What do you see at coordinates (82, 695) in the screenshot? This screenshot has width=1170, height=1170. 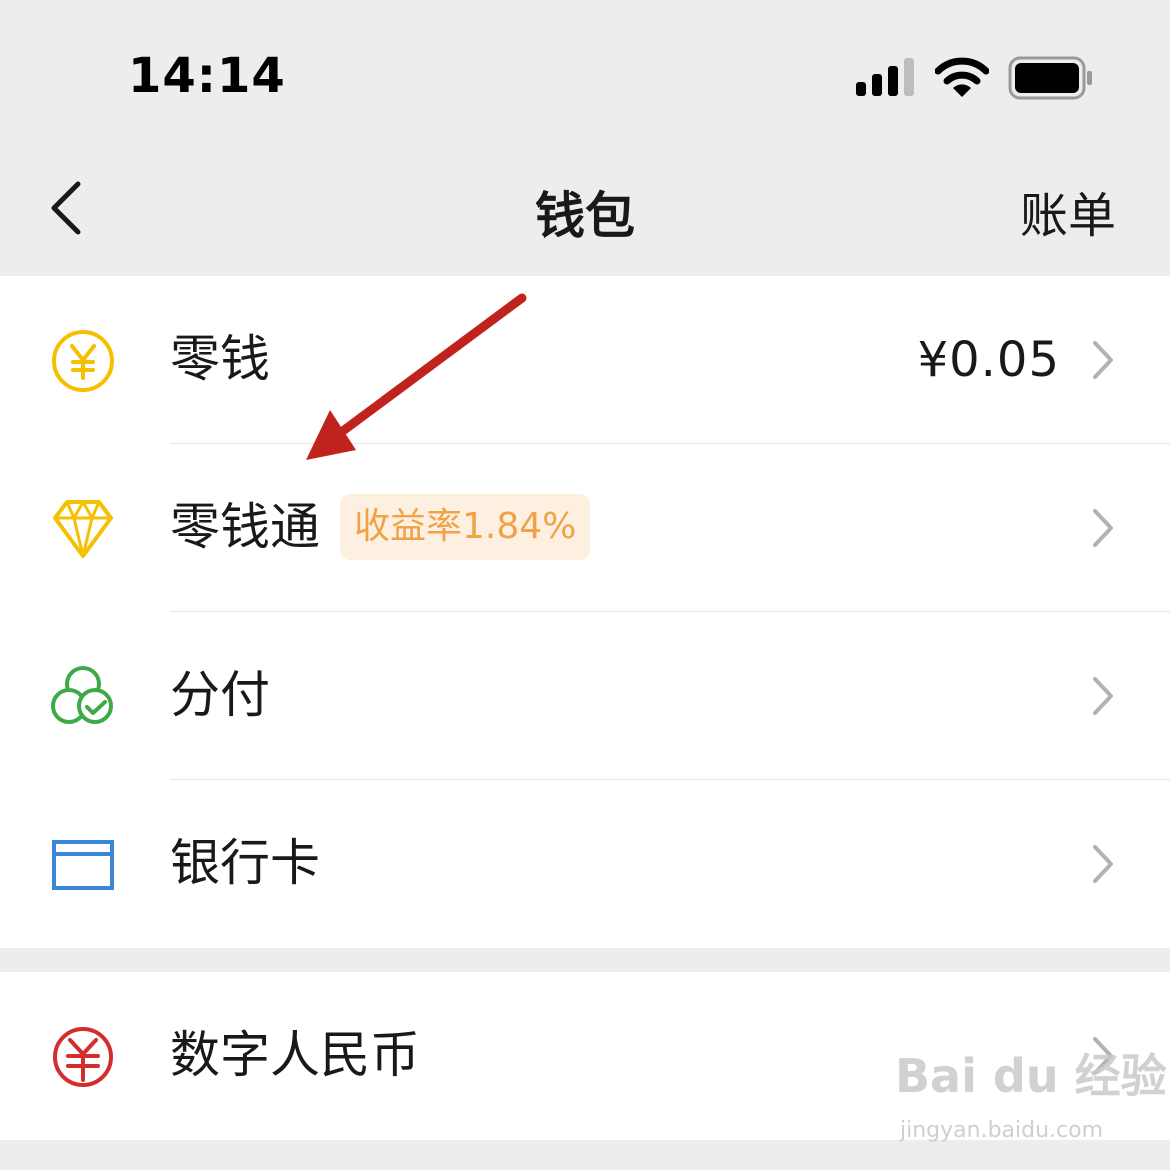 I see `clover-check-icon` at bounding box center [82, 695].